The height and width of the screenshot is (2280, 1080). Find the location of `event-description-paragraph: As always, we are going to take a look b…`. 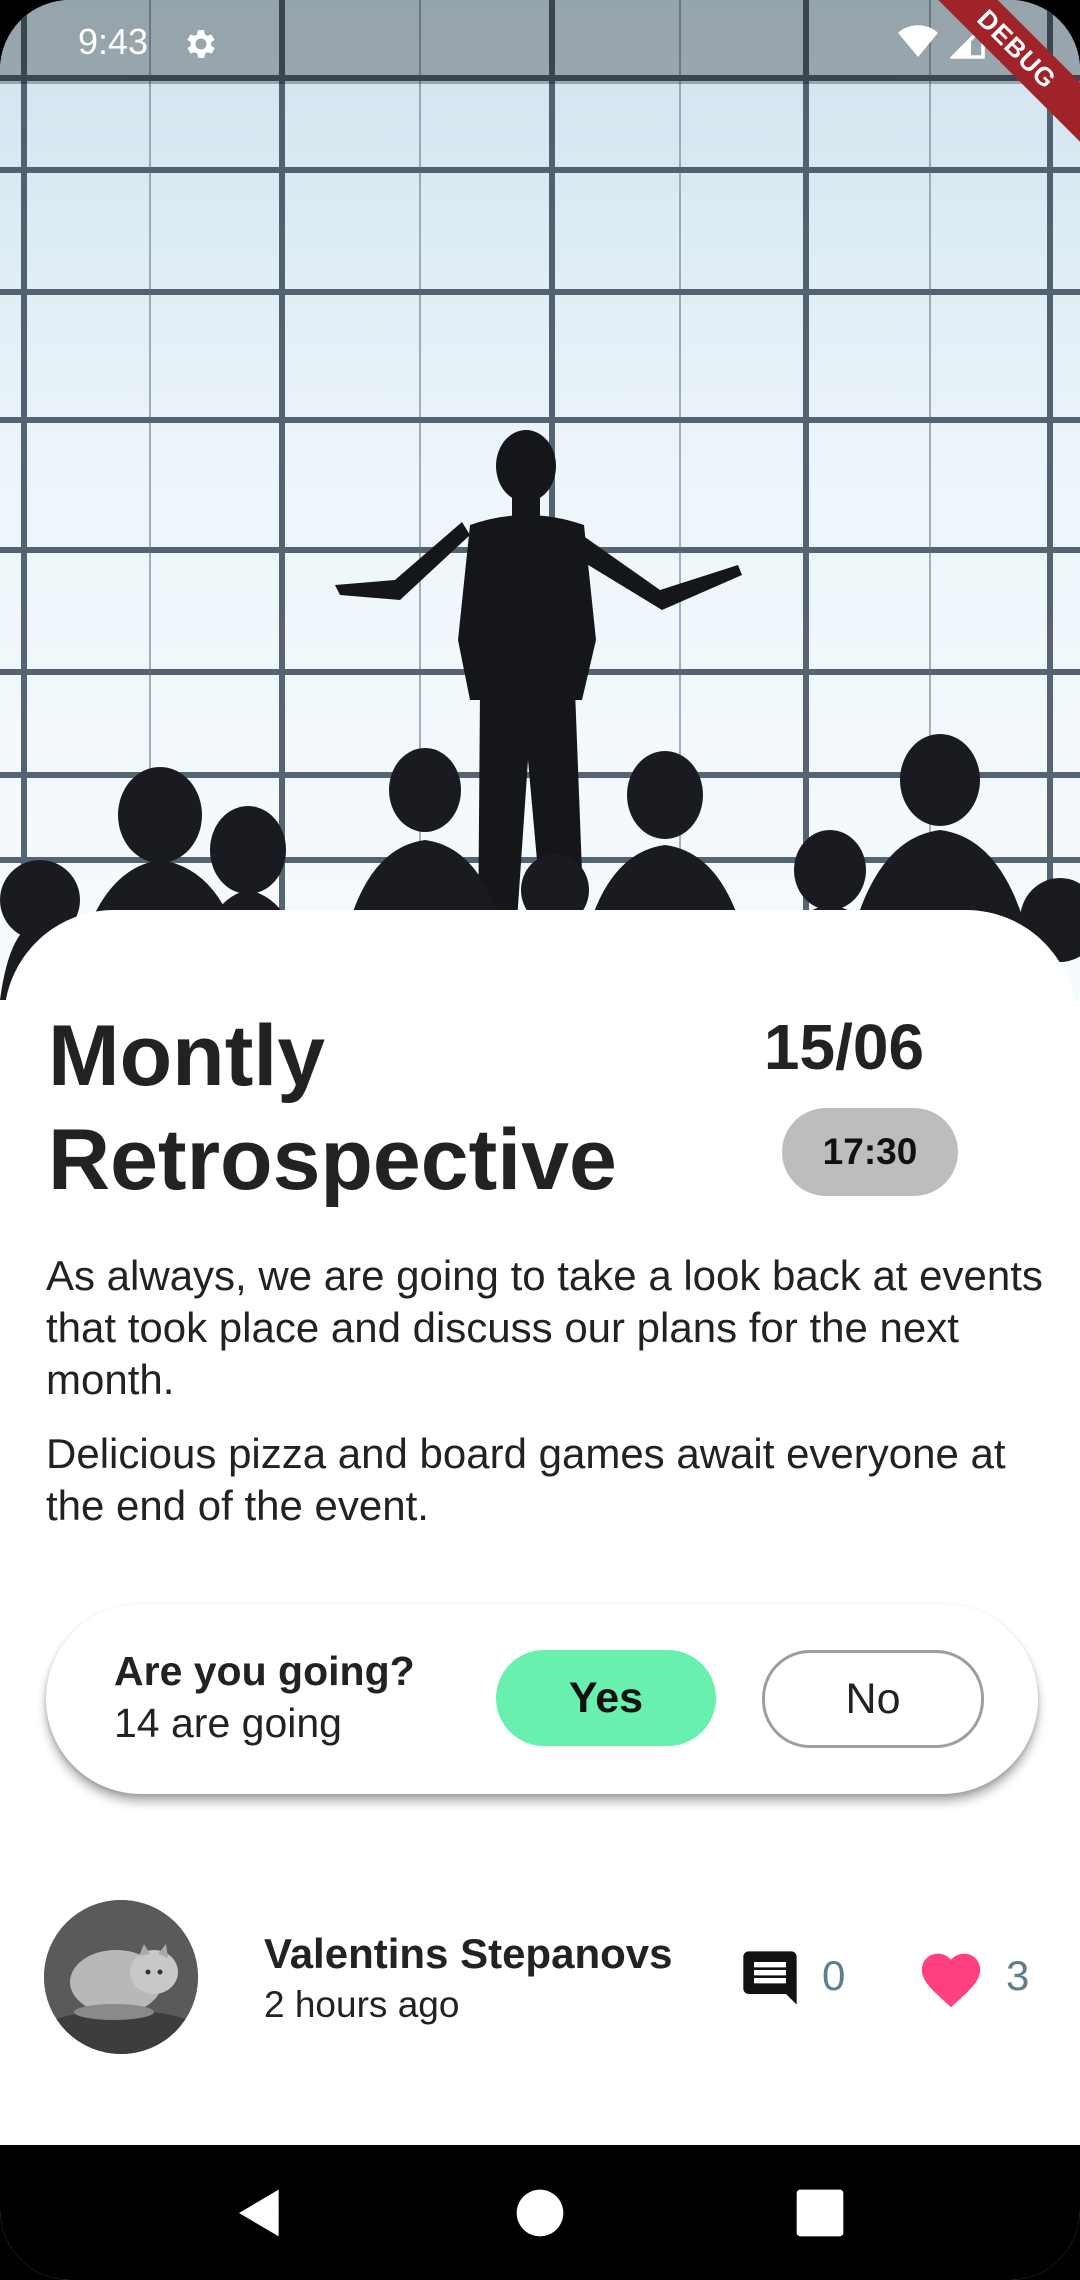

event-description-paragraph: As always, we are going to take a look b… is located at coordinates (544, 1327).